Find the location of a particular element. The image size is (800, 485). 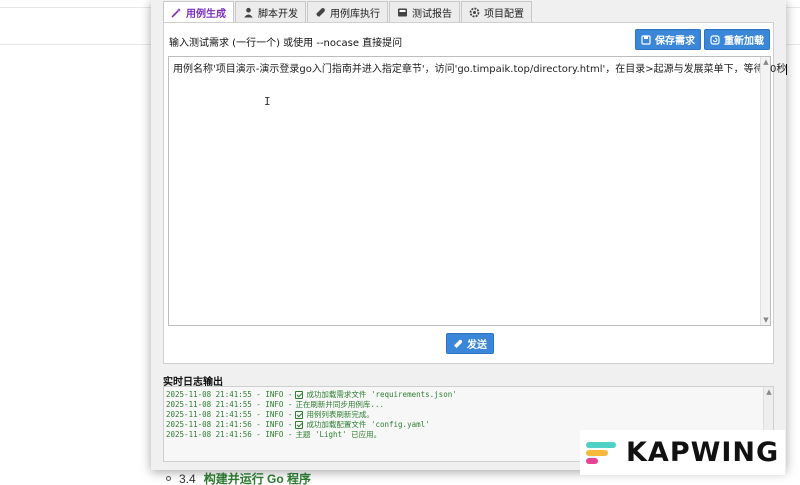

text-caret is located at coordinates (787, 69).